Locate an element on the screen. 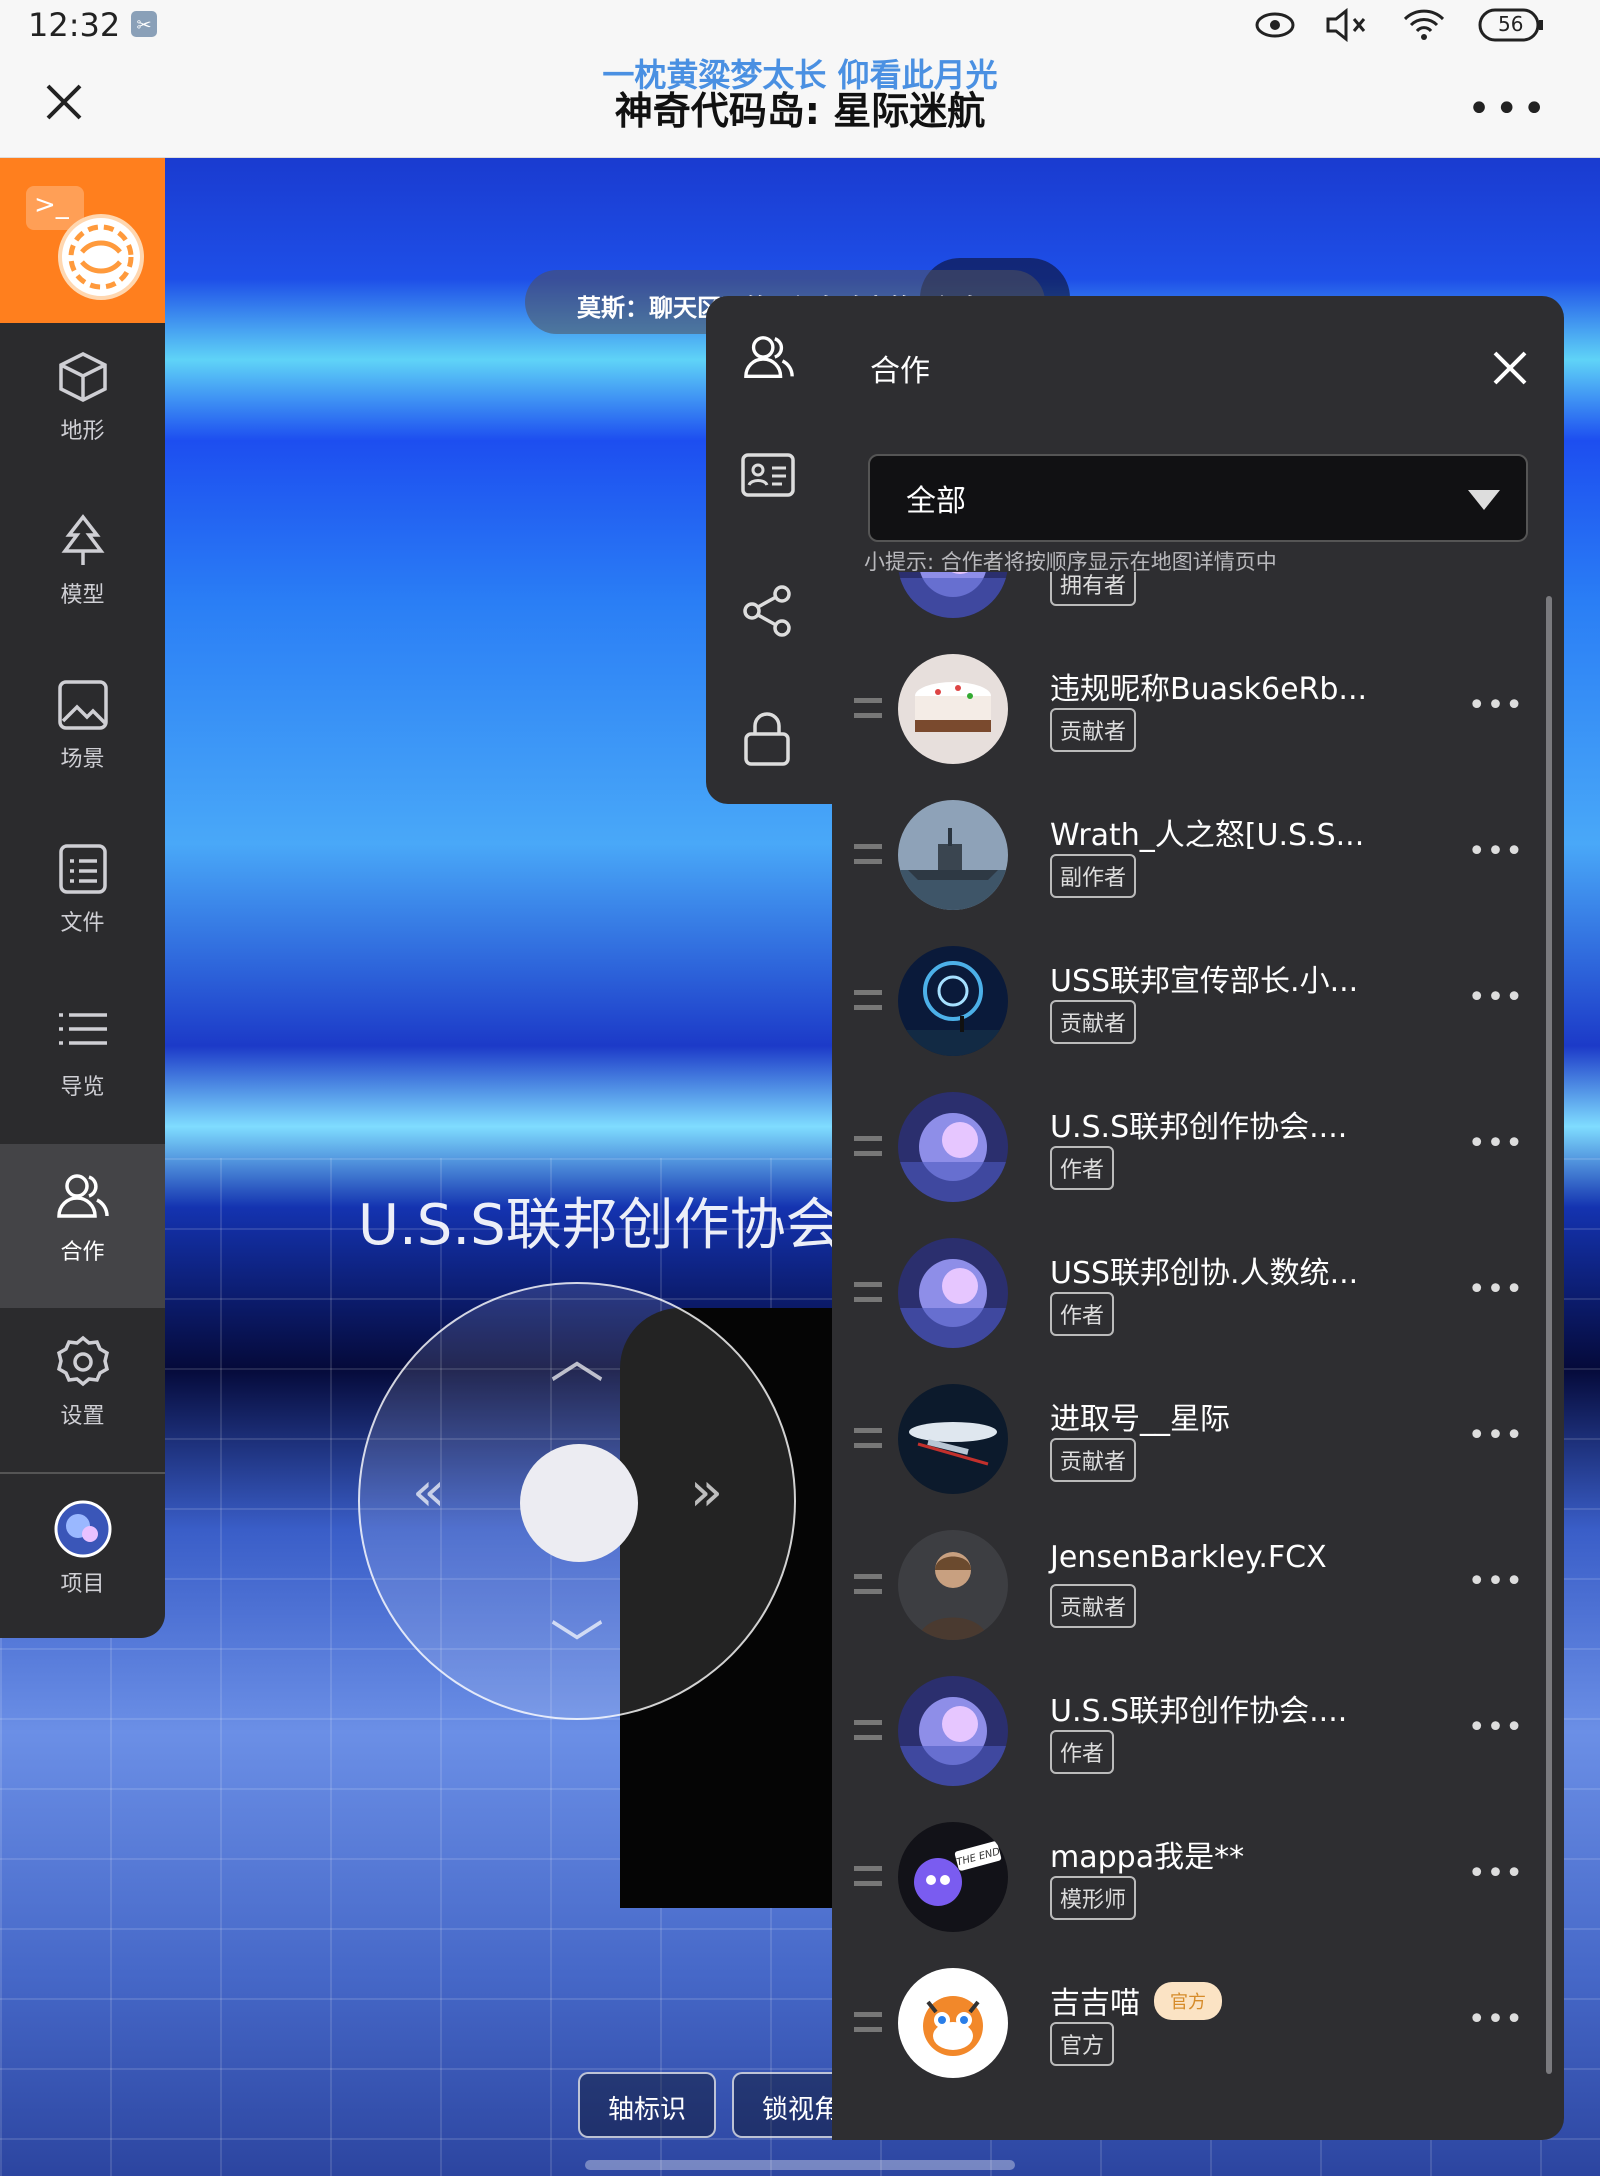  sidebar-item-label: 项目 is located at coordinates (82, 1584).